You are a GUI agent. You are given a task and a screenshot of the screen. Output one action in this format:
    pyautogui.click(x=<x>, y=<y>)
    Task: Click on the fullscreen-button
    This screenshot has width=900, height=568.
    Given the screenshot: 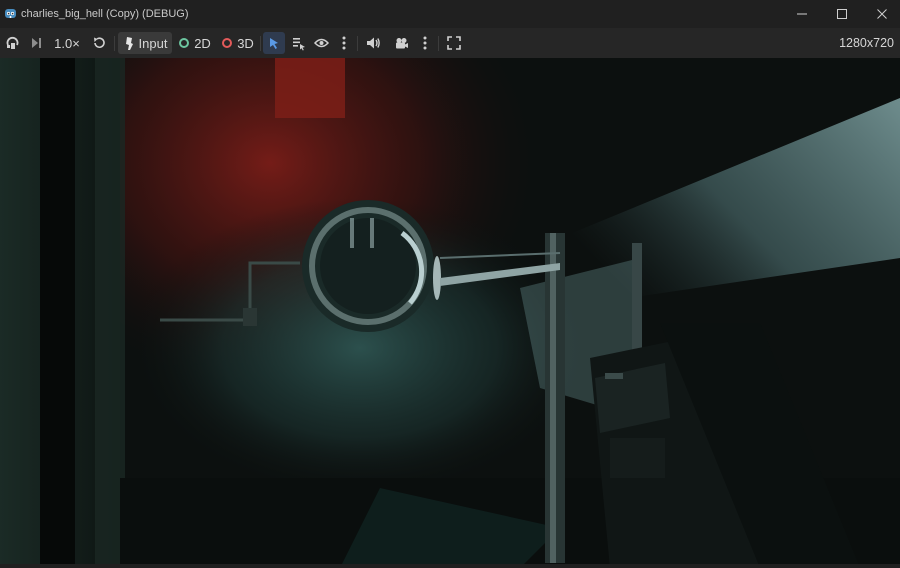 What is the action you would take?
    pyautogui.click(x=454, y=43)
    